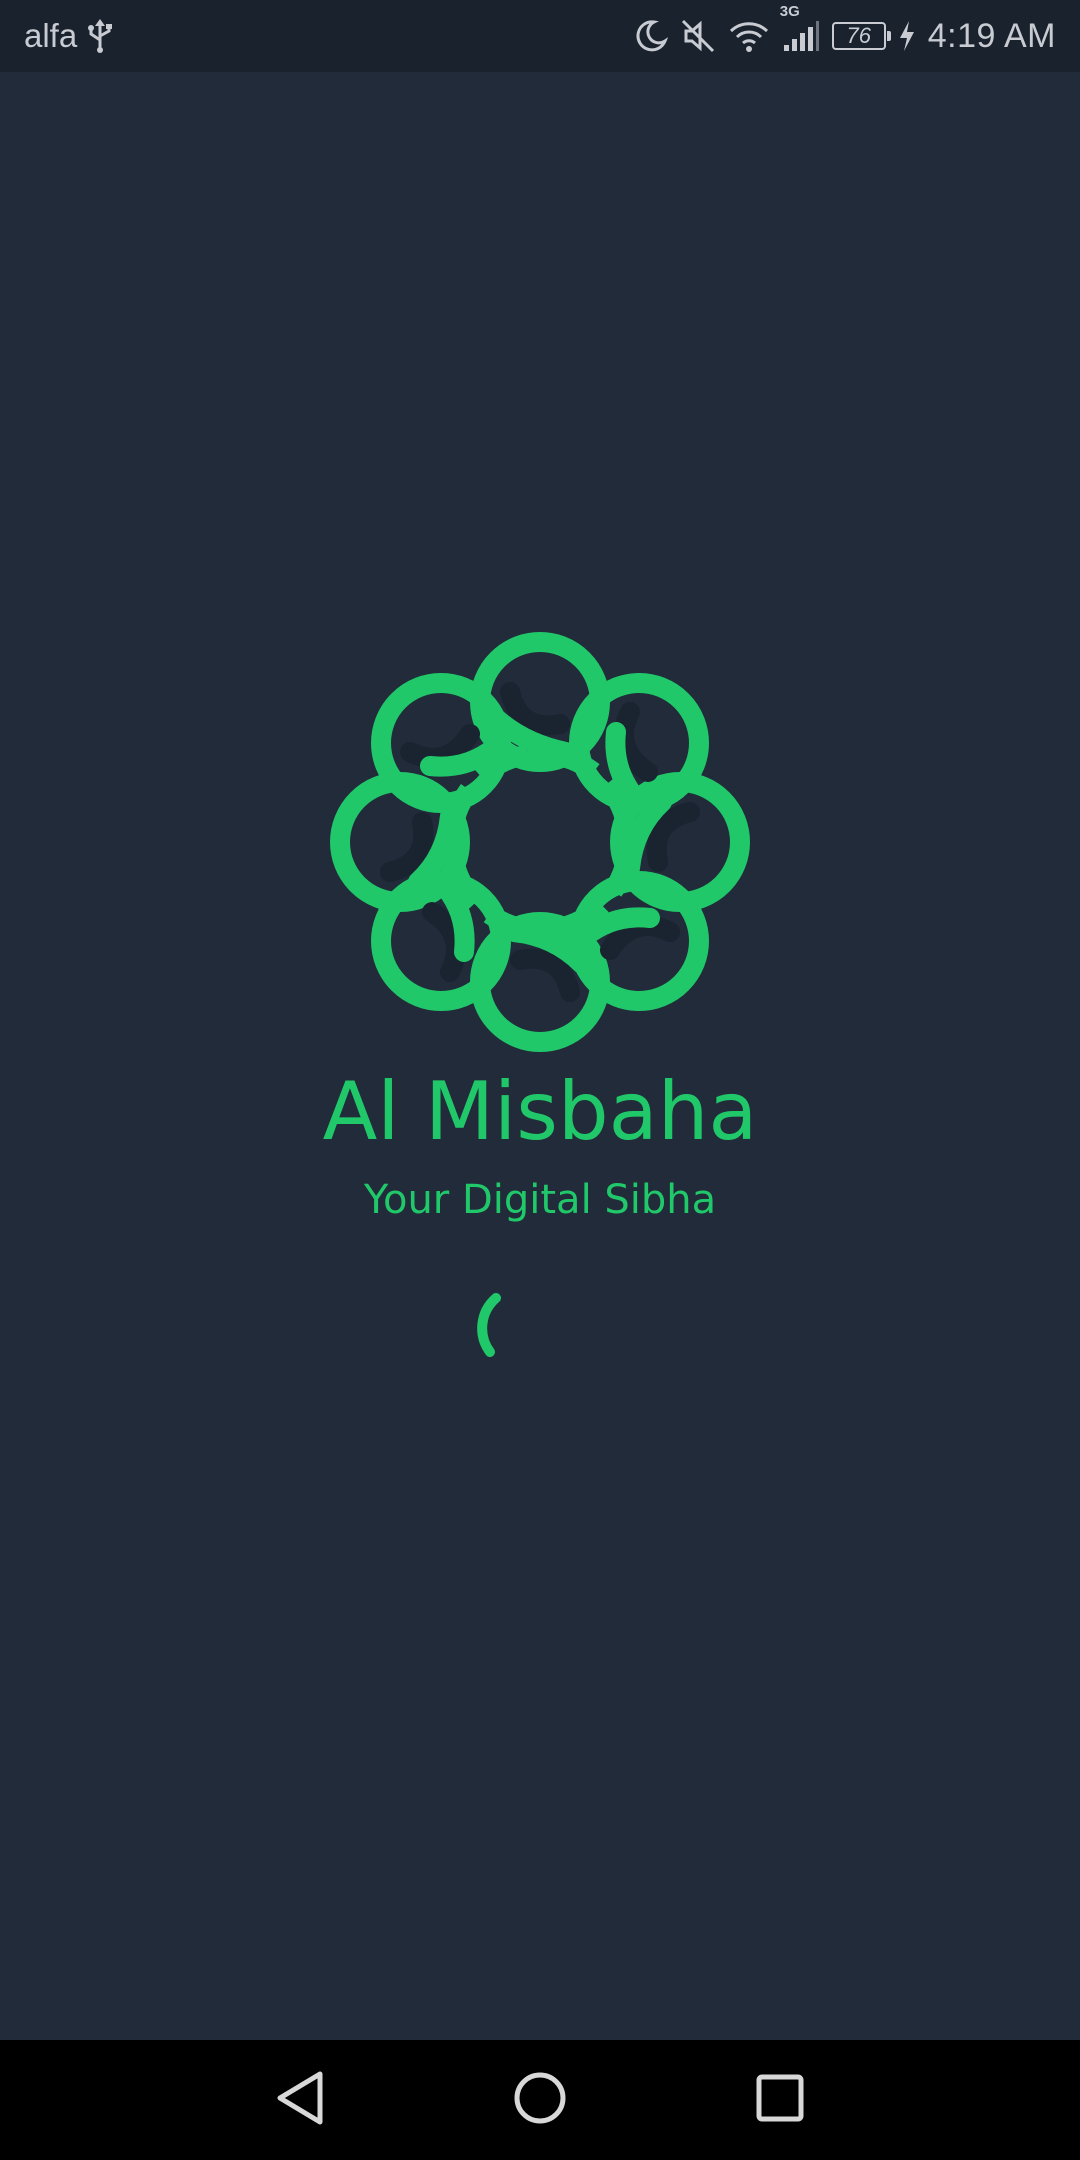 This screenshot has width=1080, height=2160. I want to click on back-icon, so click(300, 2100).